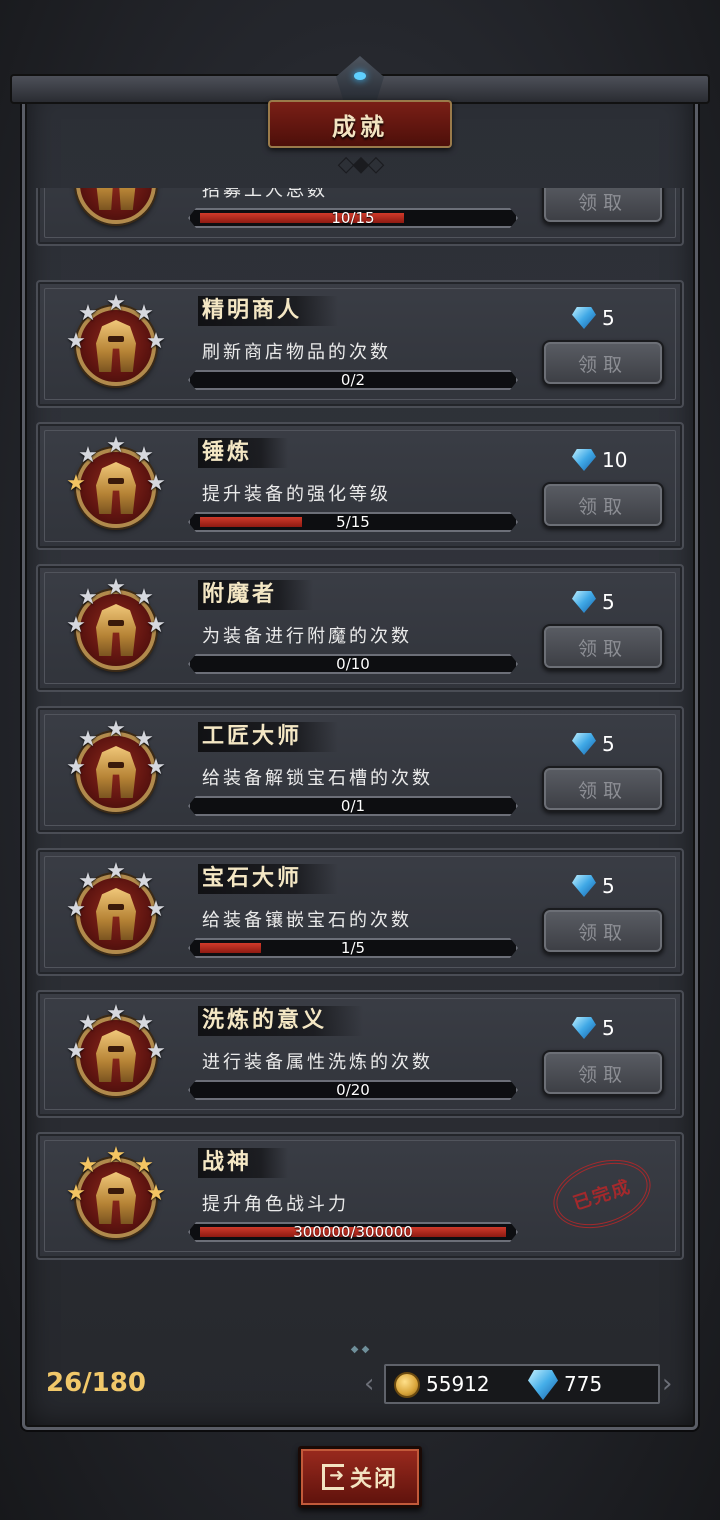 This screenshot has height=1520, width=720. I want to click on progress-bar: 0/1, so click(353, 806).